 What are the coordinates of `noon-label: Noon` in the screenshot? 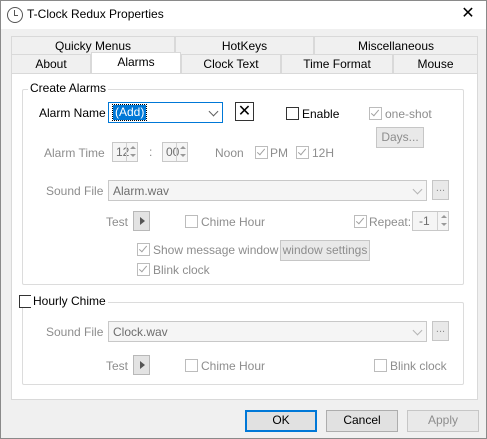 It's located at (229, 153).